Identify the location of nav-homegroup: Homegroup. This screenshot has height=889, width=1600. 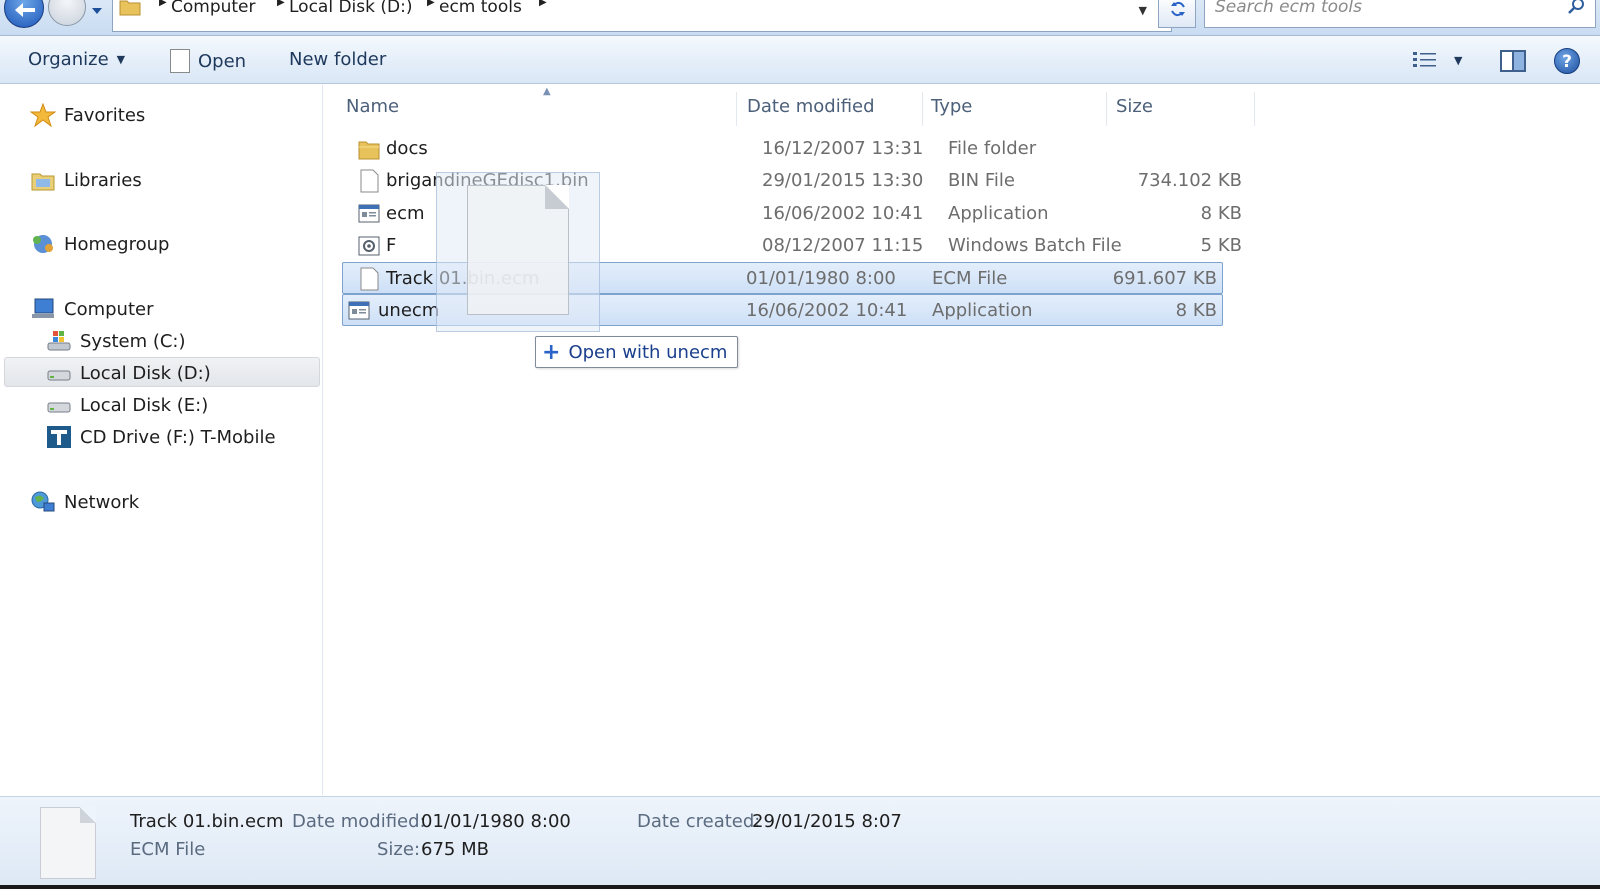
(99, 244).